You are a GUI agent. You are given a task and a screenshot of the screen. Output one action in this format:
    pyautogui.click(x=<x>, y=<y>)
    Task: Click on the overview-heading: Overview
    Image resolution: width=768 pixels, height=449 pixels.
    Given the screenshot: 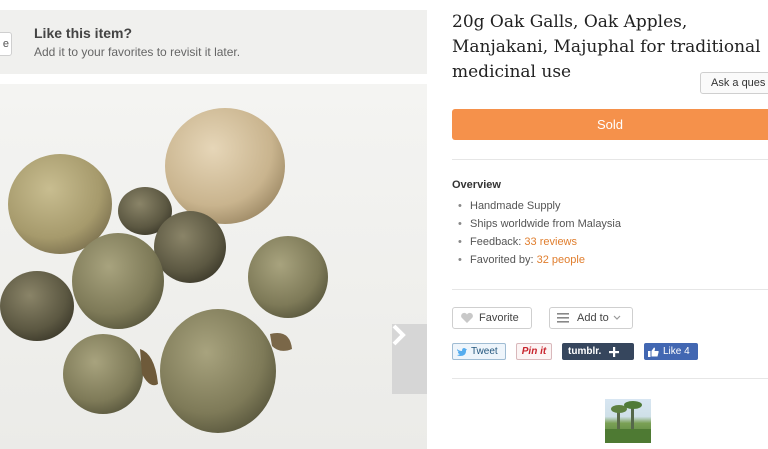 What is the action you would take?
    pyautogui.click(x=476, y=185)
    